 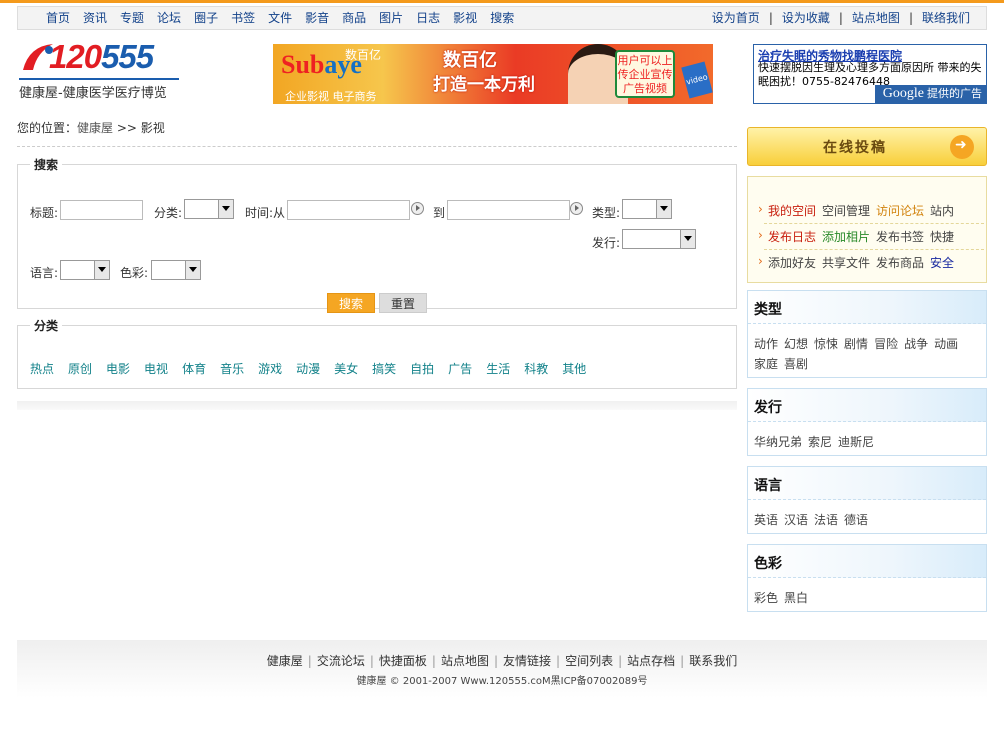 I want to click on utility-link: 站点地图, so click(x=876, y=18).